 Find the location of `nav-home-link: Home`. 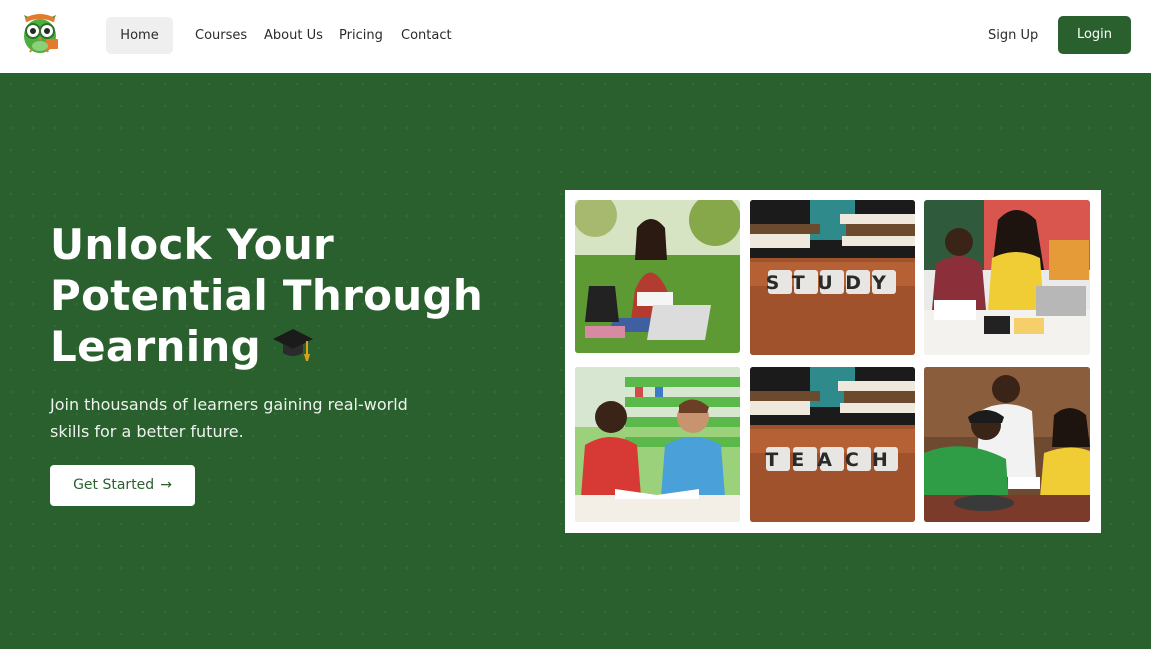

nav-home-link: Home is located at coordinates (139, 35).